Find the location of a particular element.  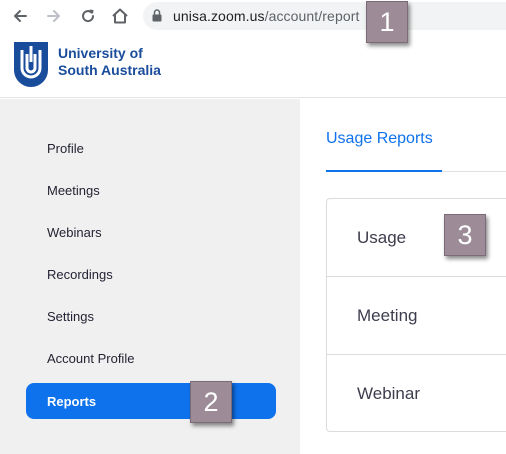

url-path: /account/report is located at coordinates (312, 16).